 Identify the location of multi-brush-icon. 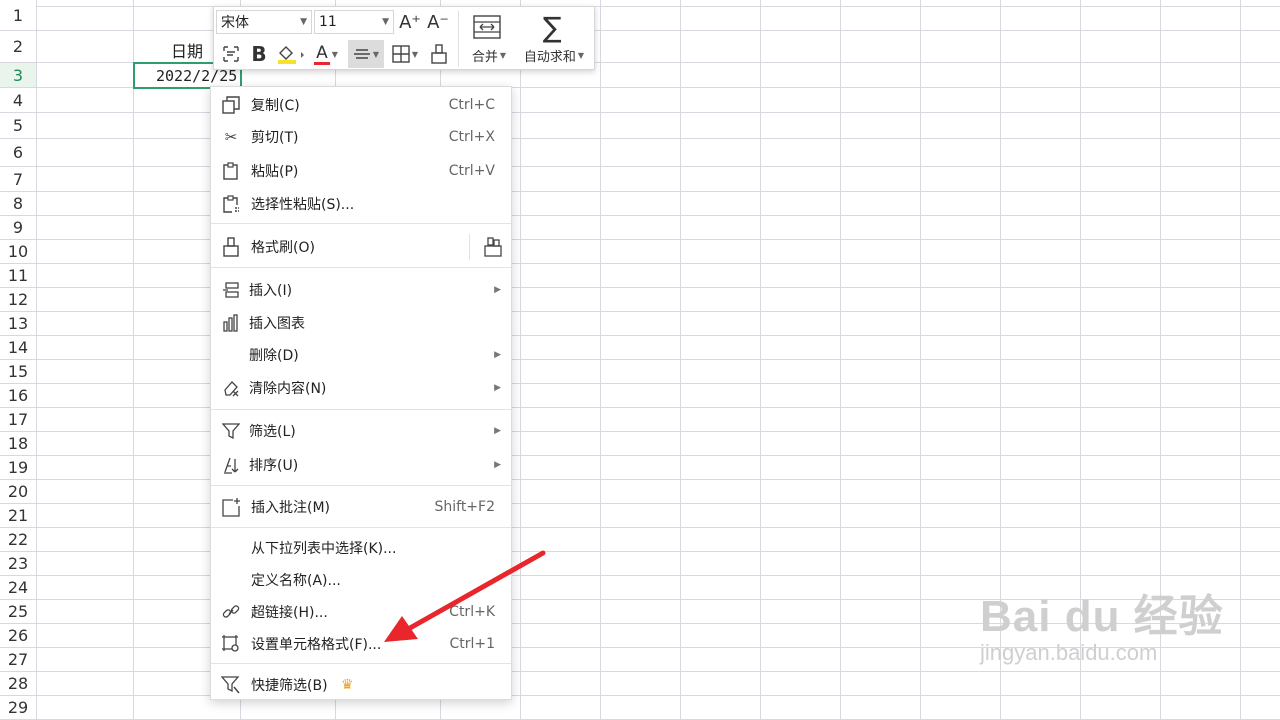
(493, 247).